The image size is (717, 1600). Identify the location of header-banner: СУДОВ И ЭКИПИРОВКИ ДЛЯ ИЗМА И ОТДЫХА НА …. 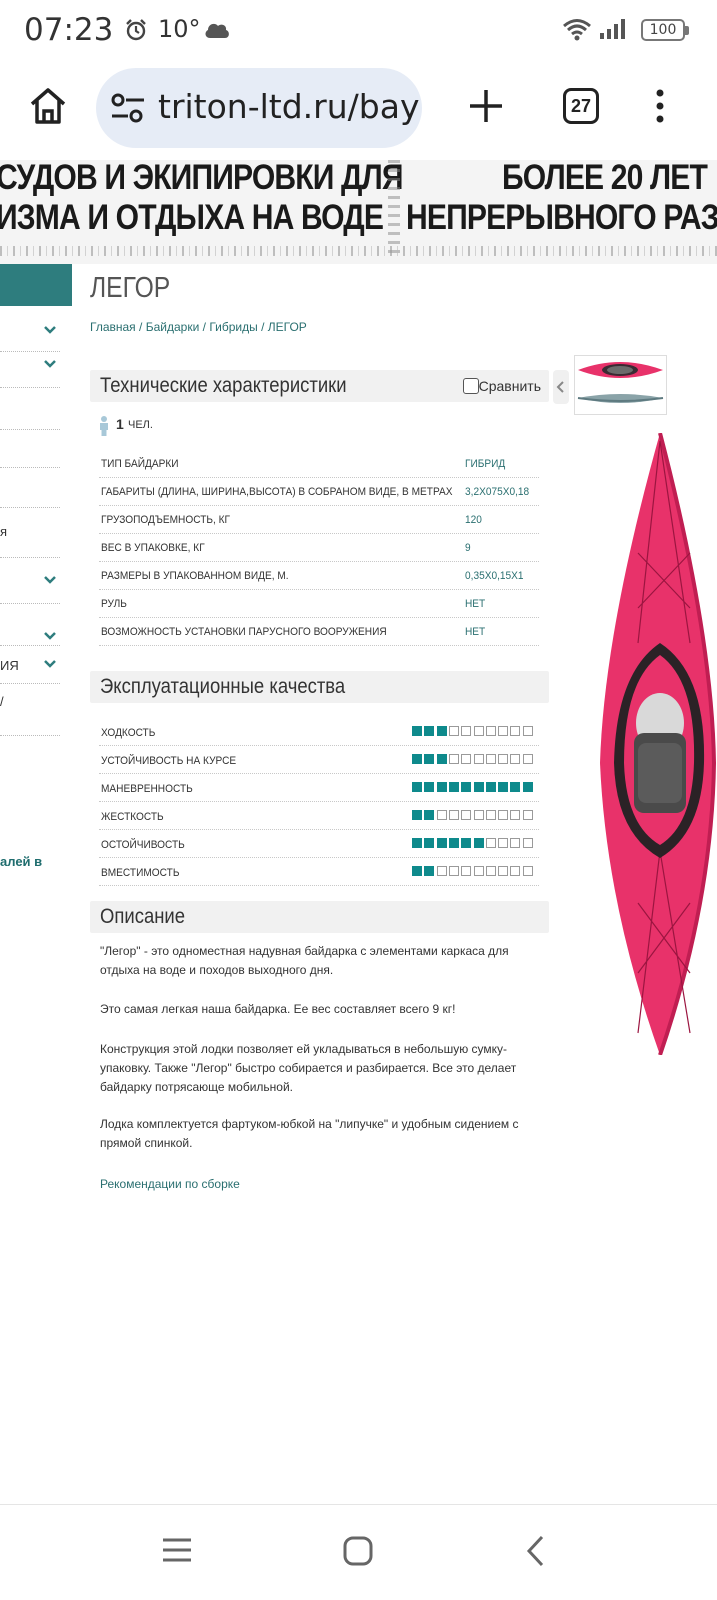
(358, 212).